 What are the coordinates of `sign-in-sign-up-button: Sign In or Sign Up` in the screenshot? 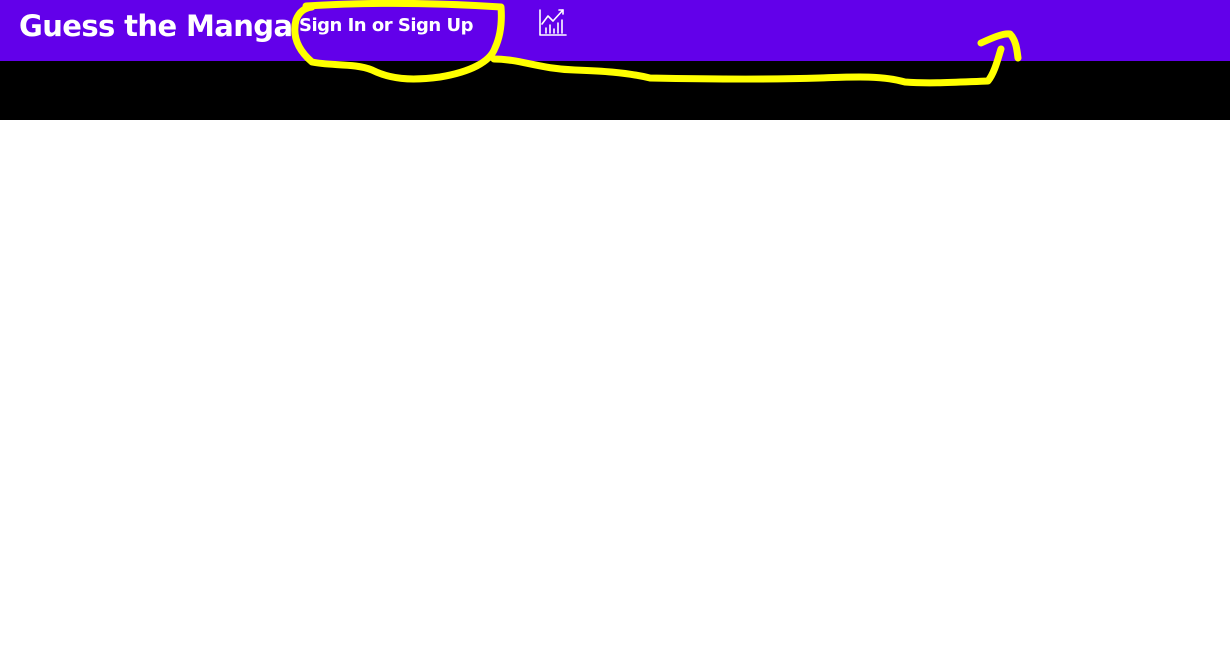 It's located at (386, 26).